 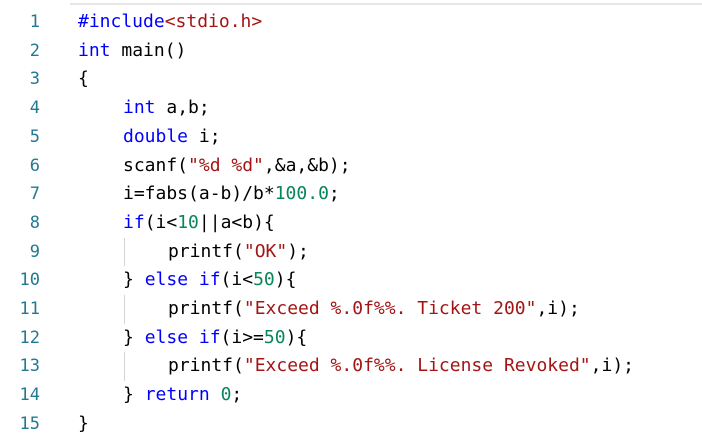 I want to click on code-token: i;, so click(x=204, y=136).